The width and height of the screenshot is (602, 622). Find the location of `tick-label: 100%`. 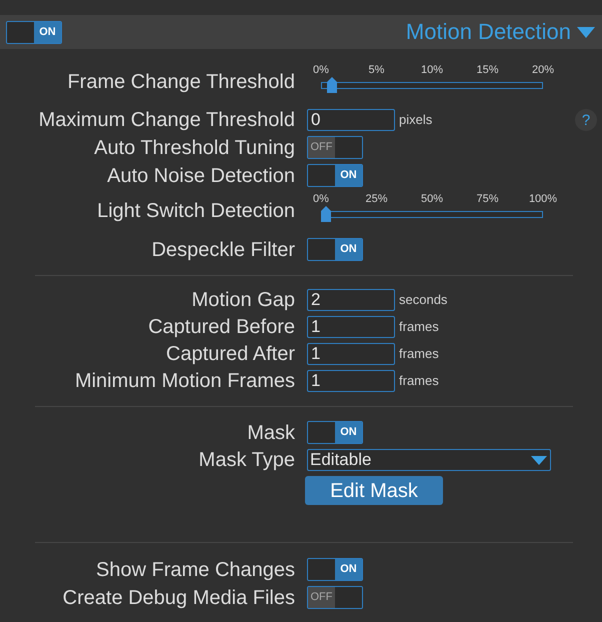

tick-label: 100% is located at coordinates (543, 199).